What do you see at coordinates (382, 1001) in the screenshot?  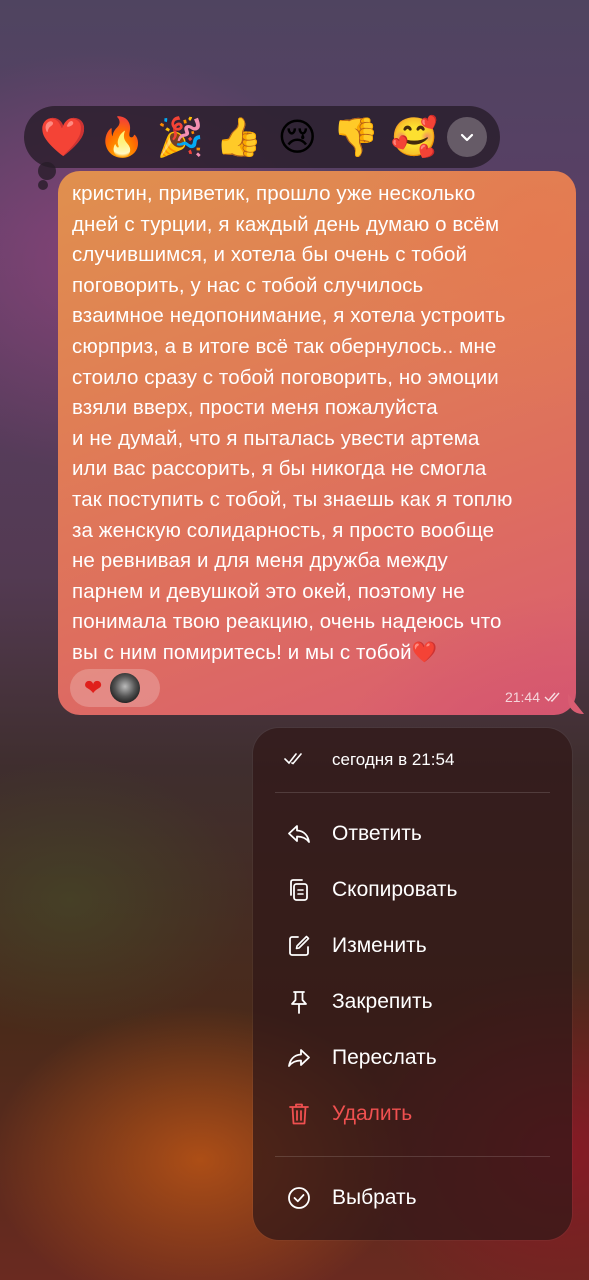 I see `menu-item-label: Закрепить` at bounding box center [382, 1001].